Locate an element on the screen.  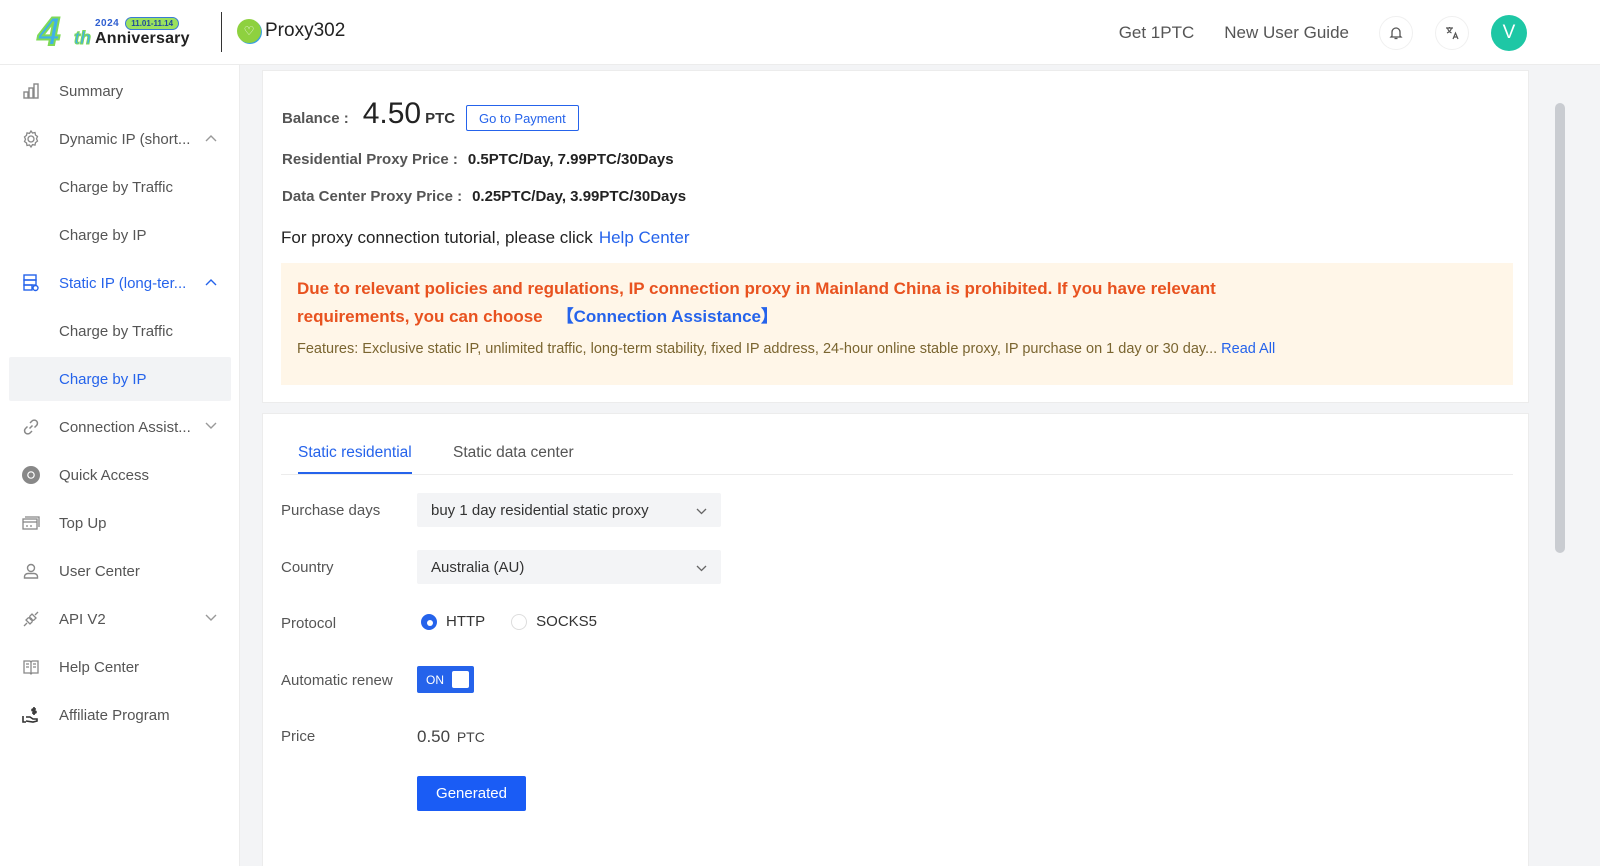
price-label: Price is located at coordinates (298, 736).